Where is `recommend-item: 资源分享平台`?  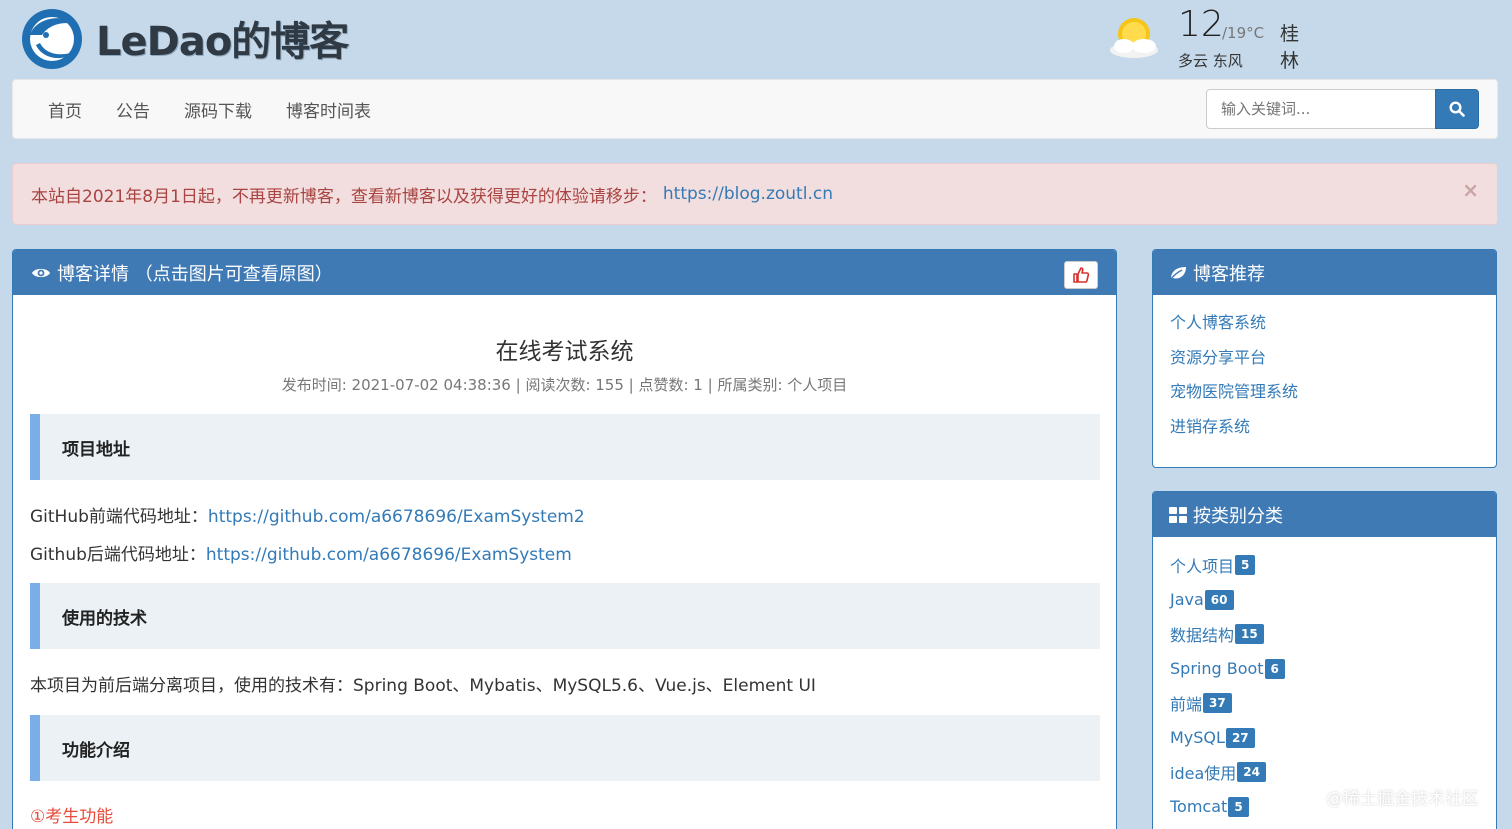
recommend-item: 资源分享平台 is located at coordinates (1324, 358).